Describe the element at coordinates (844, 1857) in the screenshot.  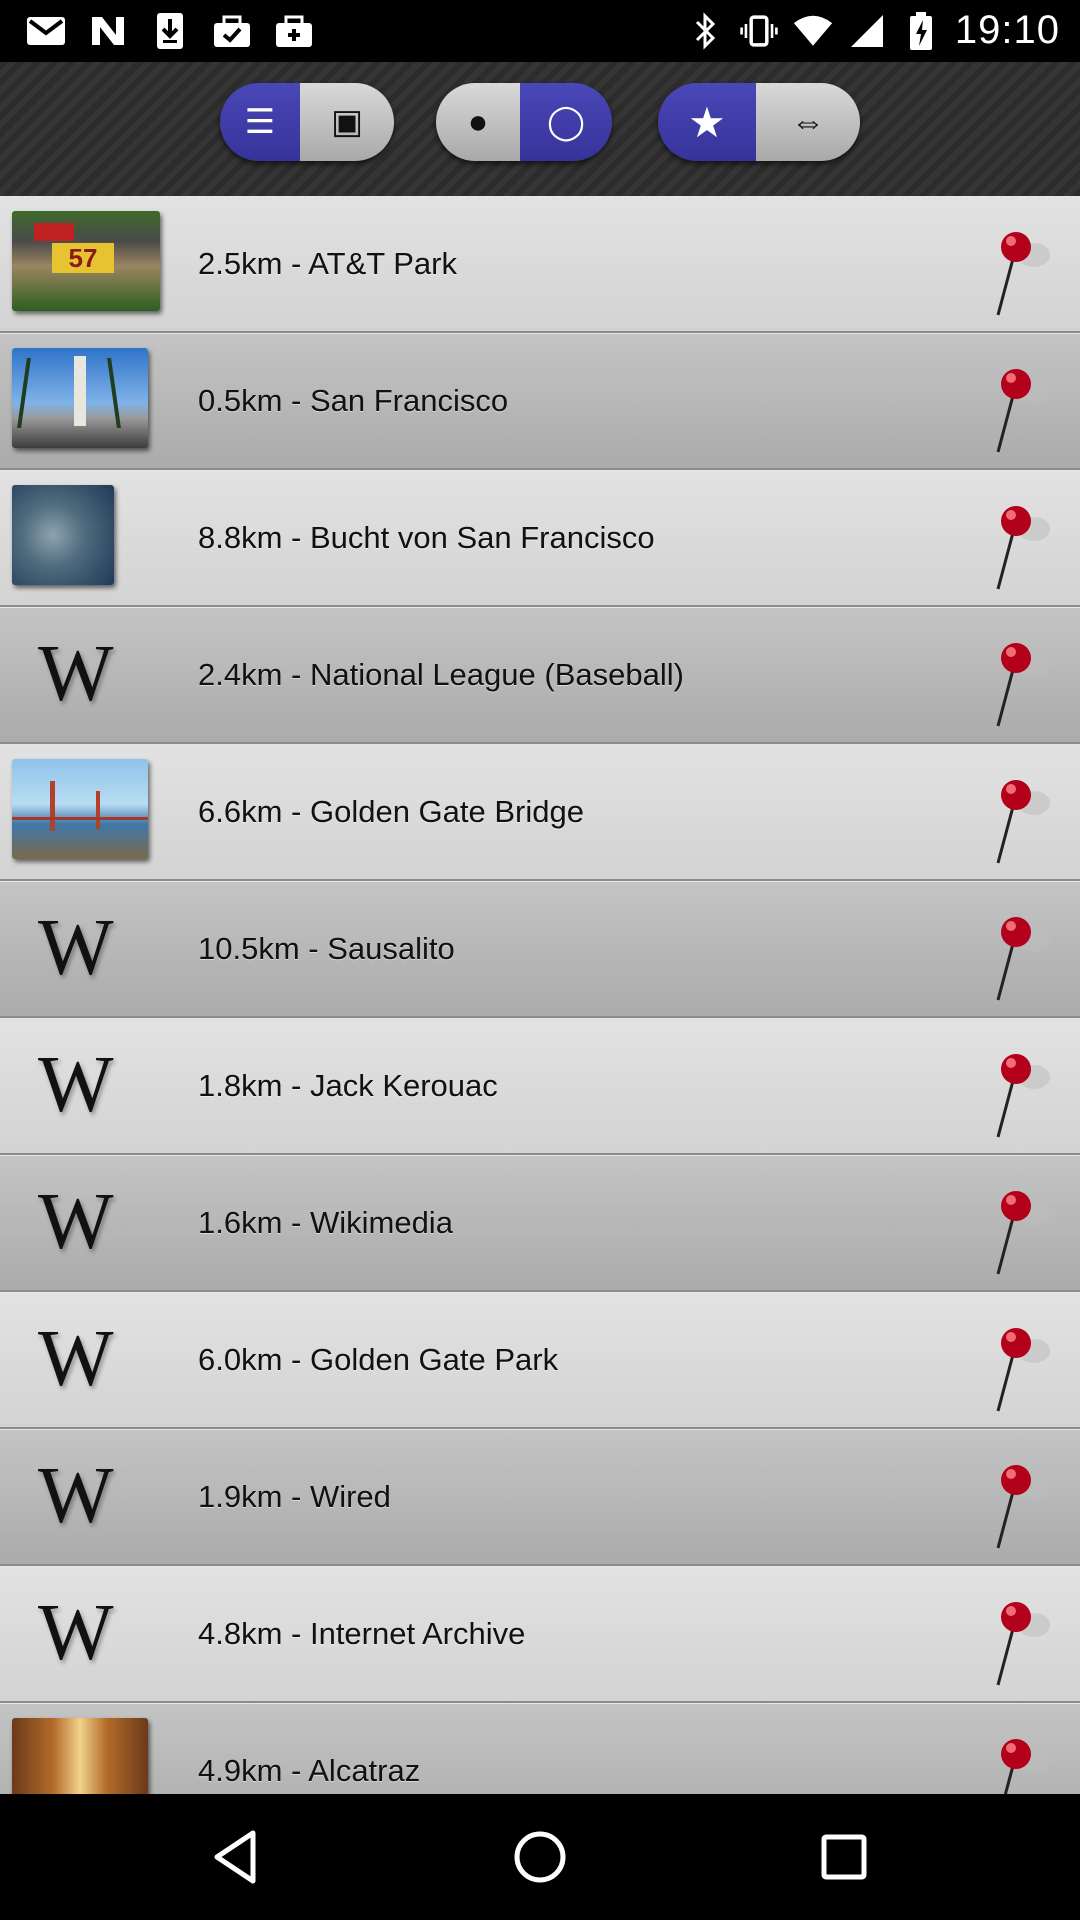
I see `recents-icon` at that location.